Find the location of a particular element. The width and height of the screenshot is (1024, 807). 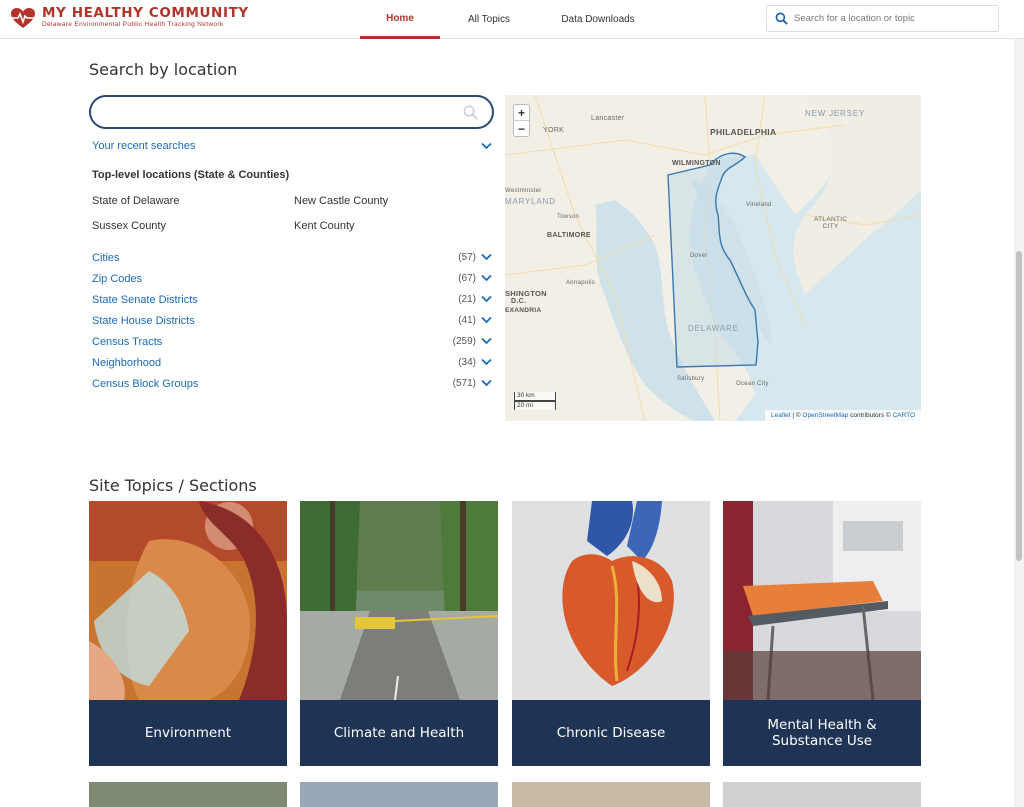

location-search-box is located at coordinates (291, 112).